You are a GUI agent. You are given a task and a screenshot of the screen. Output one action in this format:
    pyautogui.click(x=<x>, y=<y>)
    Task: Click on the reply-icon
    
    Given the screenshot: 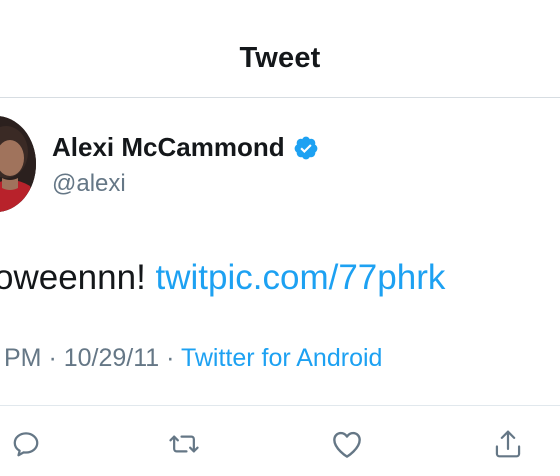 What is the action you would take?
    pyautogui.click(x=26, y=444)
    